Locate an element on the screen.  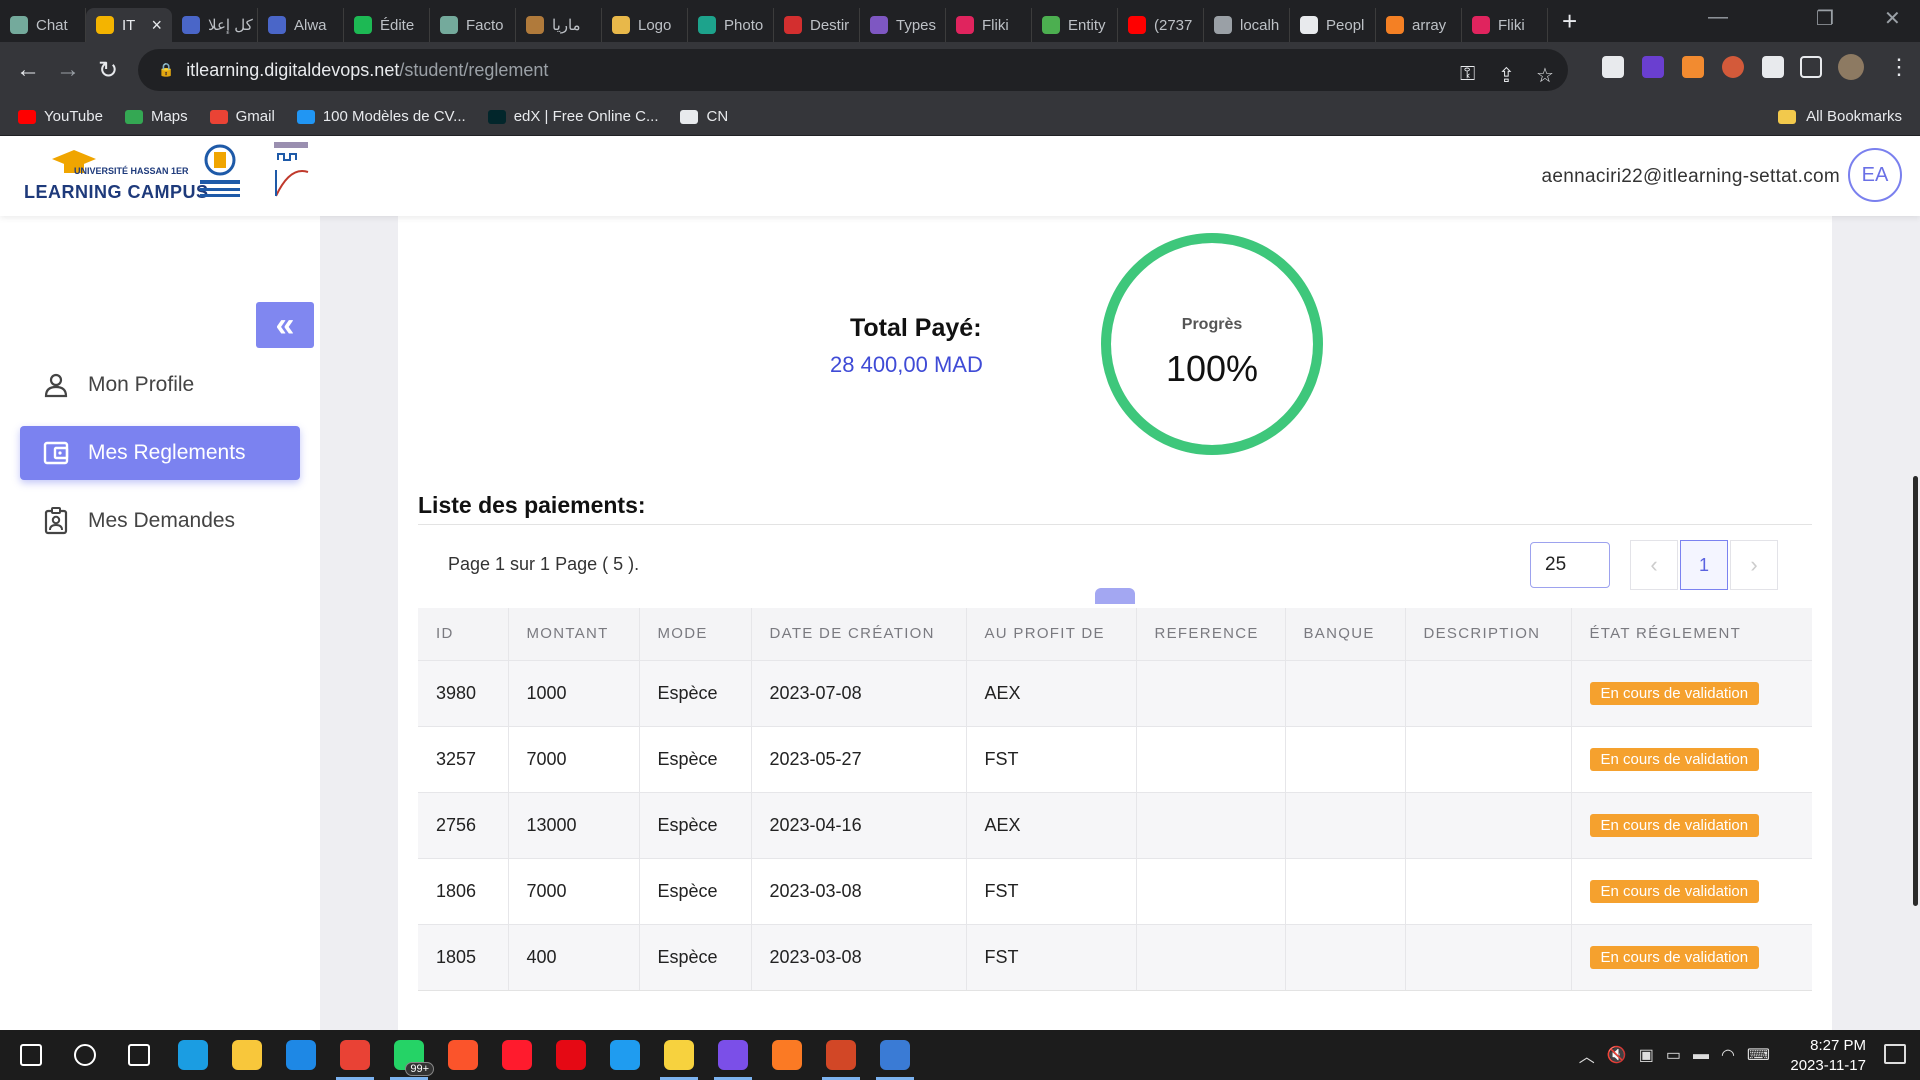
user-email: aennaciri22@itlearning-settat.com is located at coordinates (1691, 177).